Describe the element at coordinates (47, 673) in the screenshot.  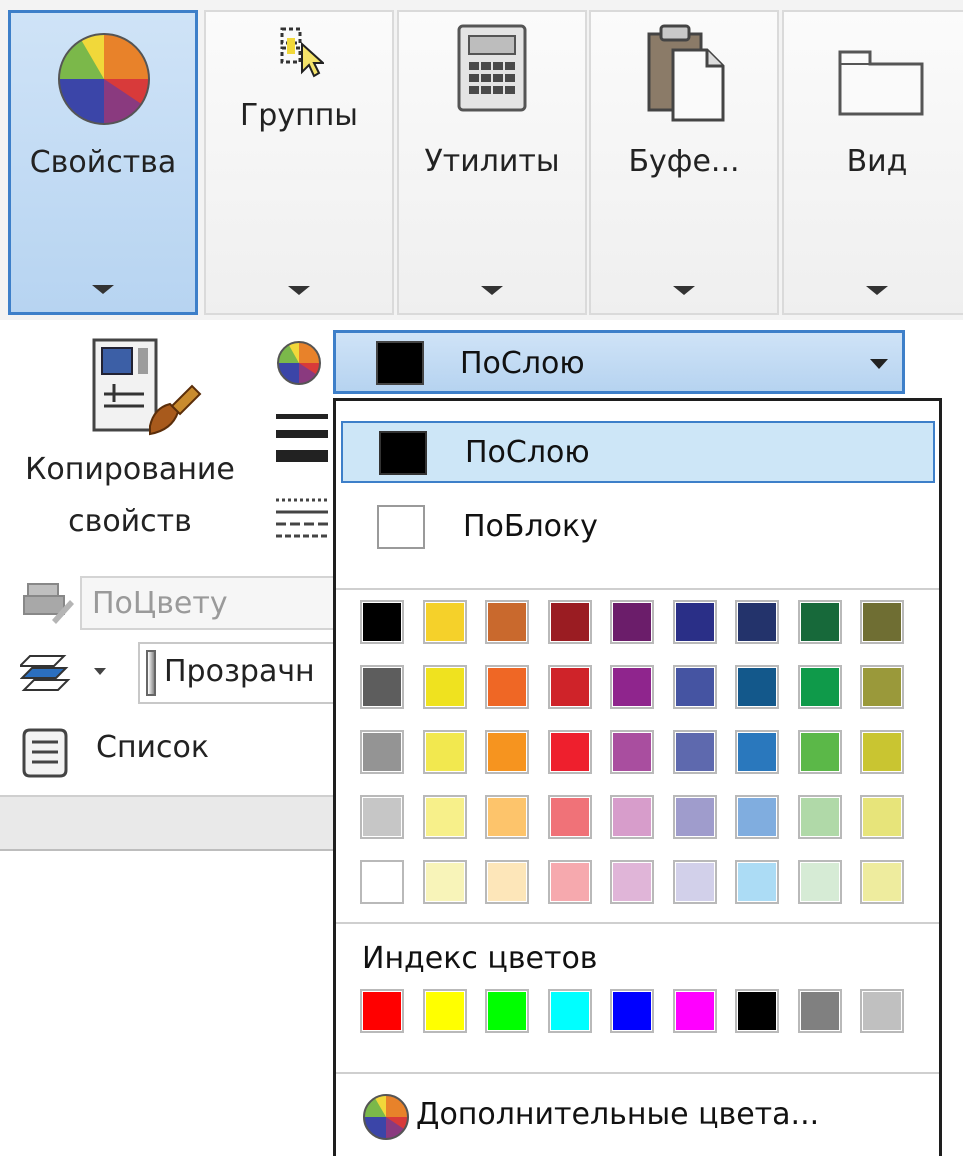
I see `layers-icon` at that location.